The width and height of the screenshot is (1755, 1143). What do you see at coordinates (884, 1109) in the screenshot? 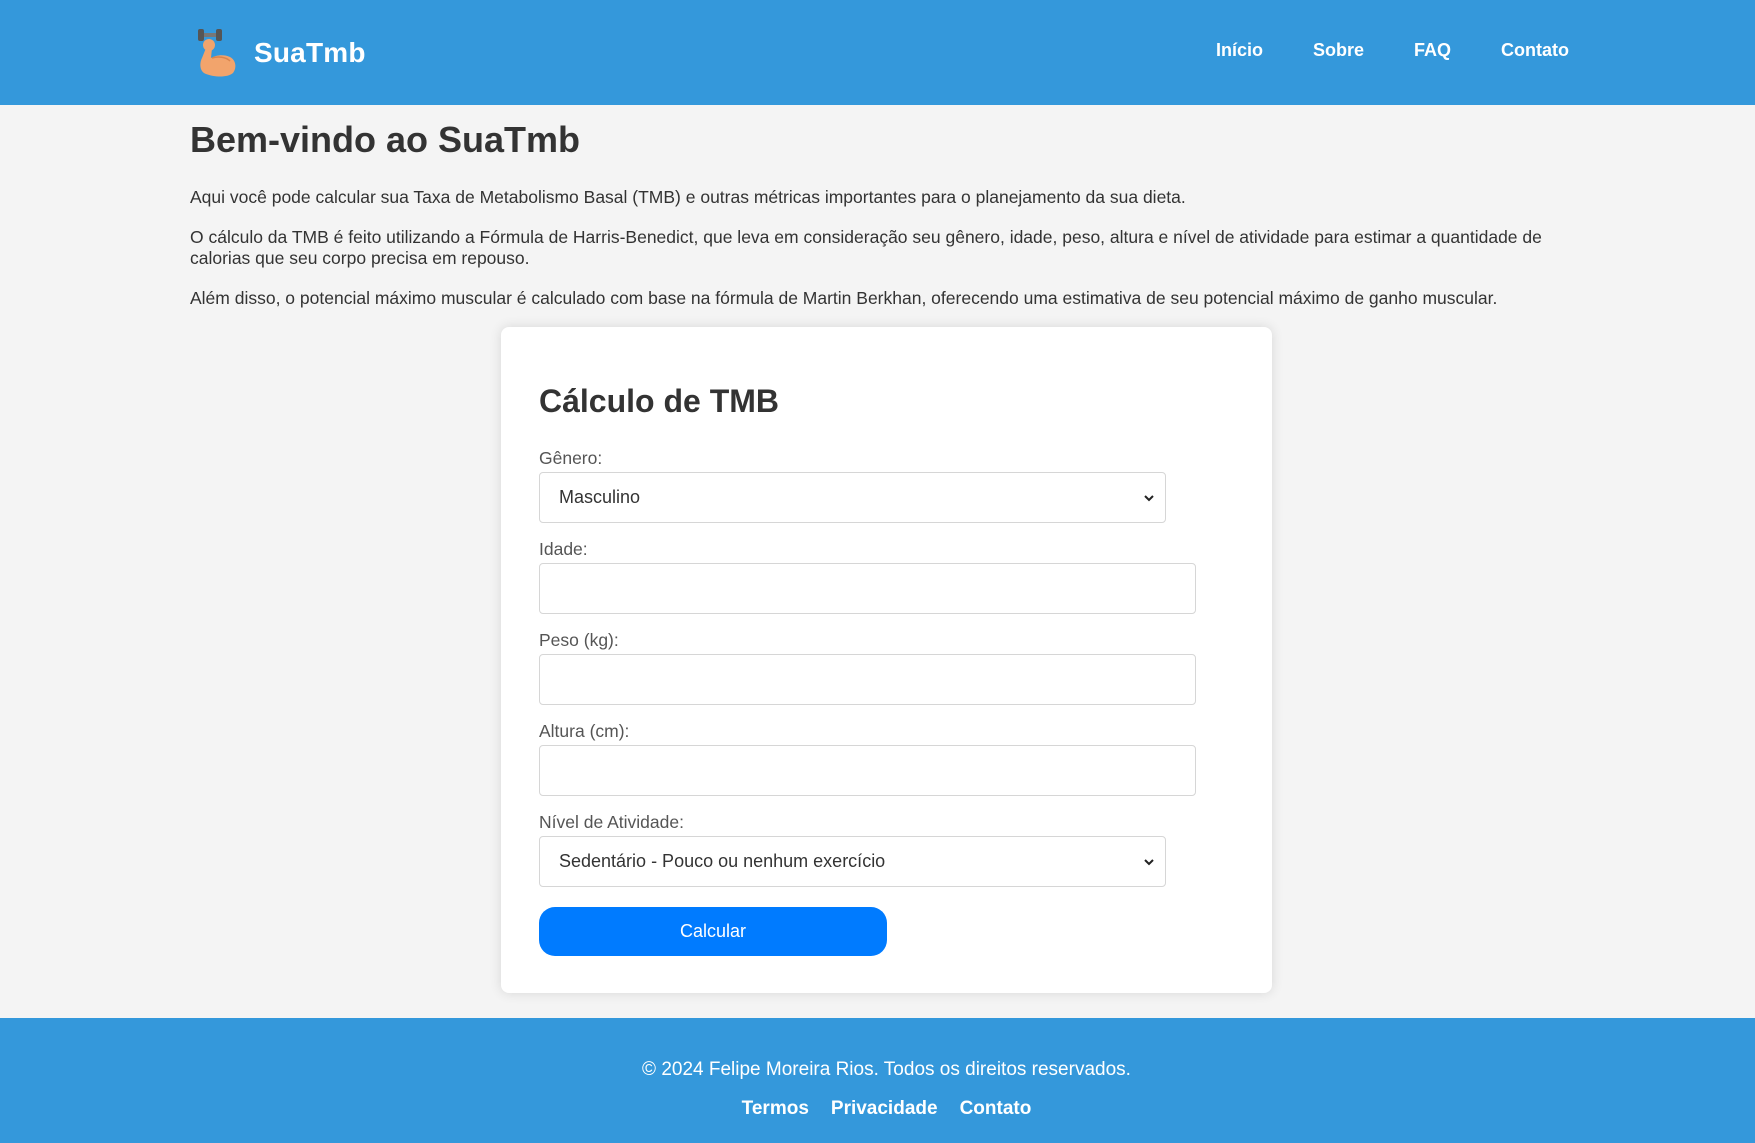
I see `footer-link-privacidade: Privacidade` at bounding box center [884, 1109].